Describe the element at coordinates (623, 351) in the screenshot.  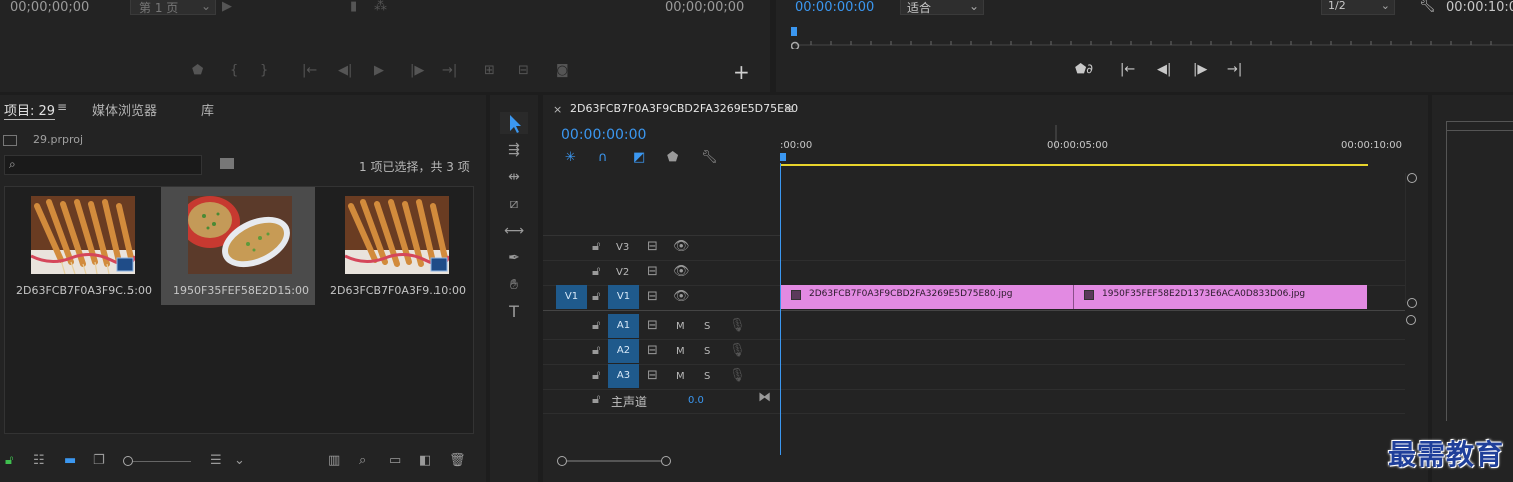
I see `track-target-a2: A2` at that location.